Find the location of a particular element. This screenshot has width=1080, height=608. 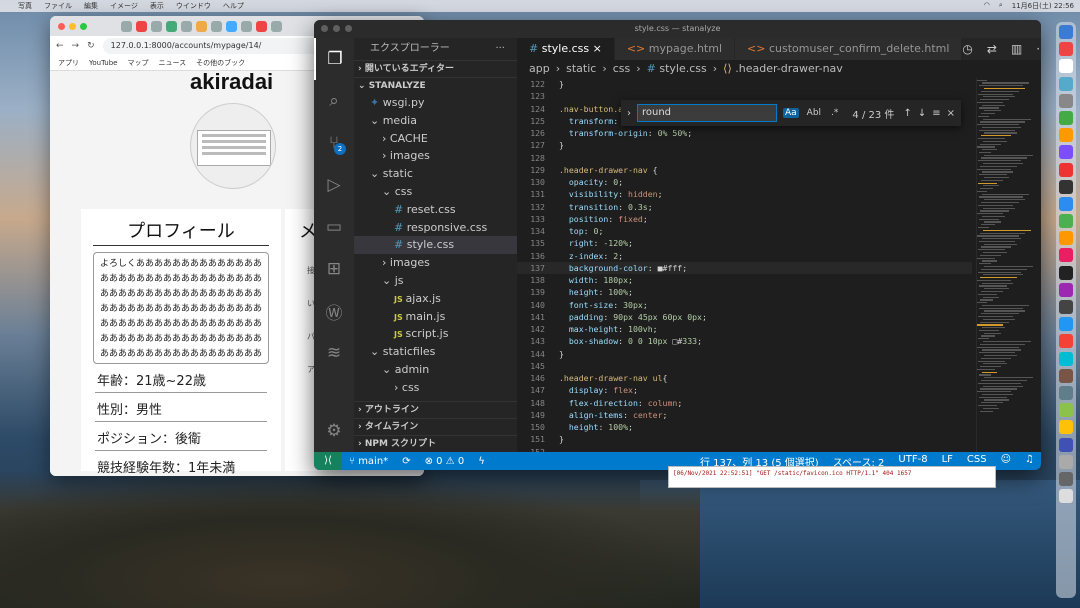

outline-section: › アウトライン is located at coordinates (435, 409).